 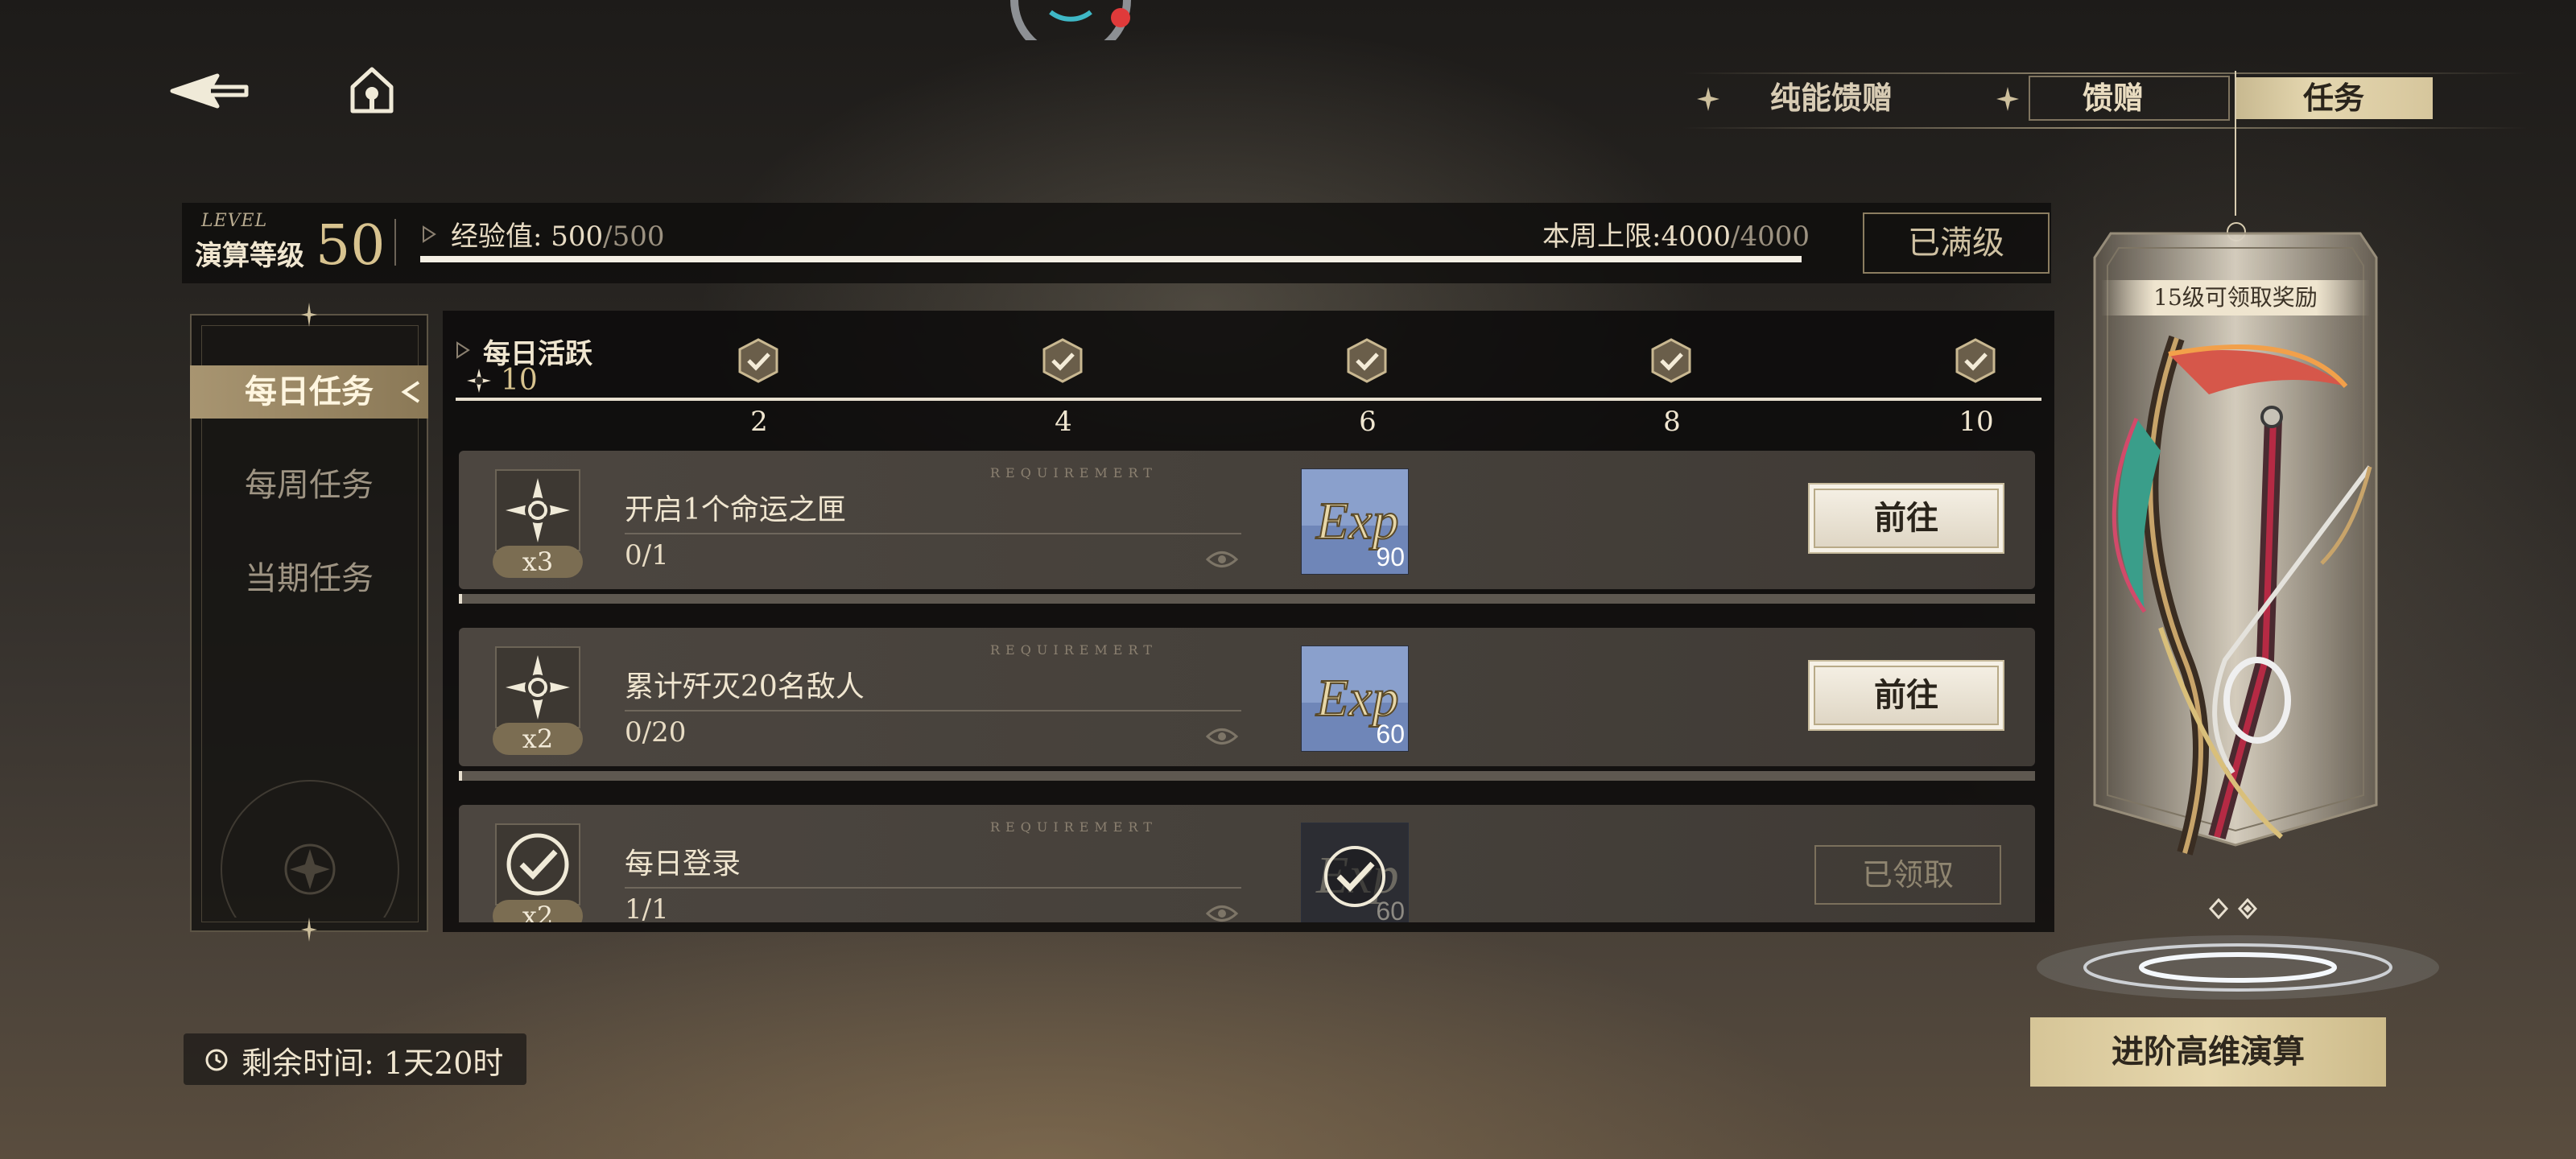 I want to click on top-tabs: 纯能馈赠 馈赠 任务, so click(x=2105, y=100).